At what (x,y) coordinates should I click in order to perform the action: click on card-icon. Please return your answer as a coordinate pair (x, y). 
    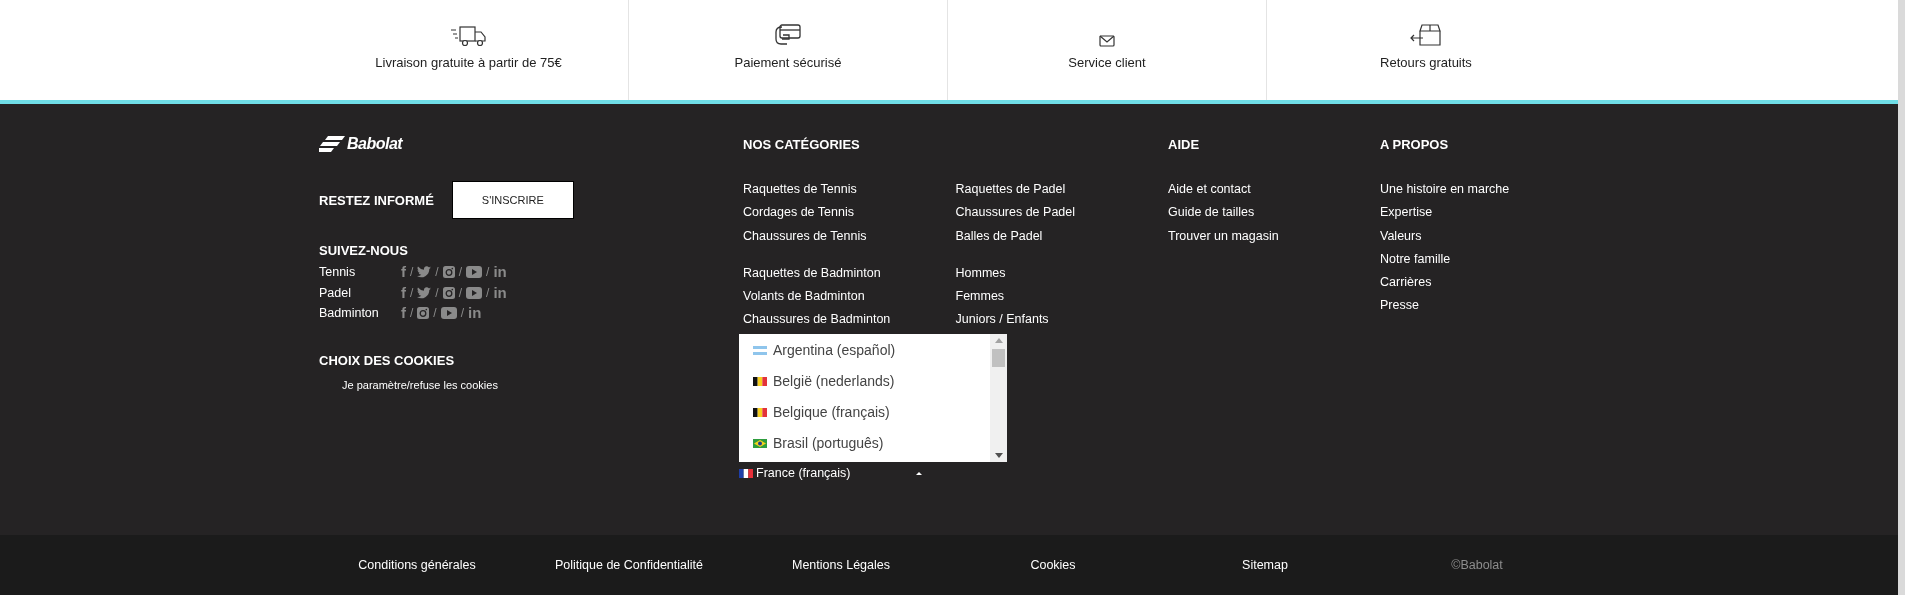
    Looking at the image, I should click on (788, 35).